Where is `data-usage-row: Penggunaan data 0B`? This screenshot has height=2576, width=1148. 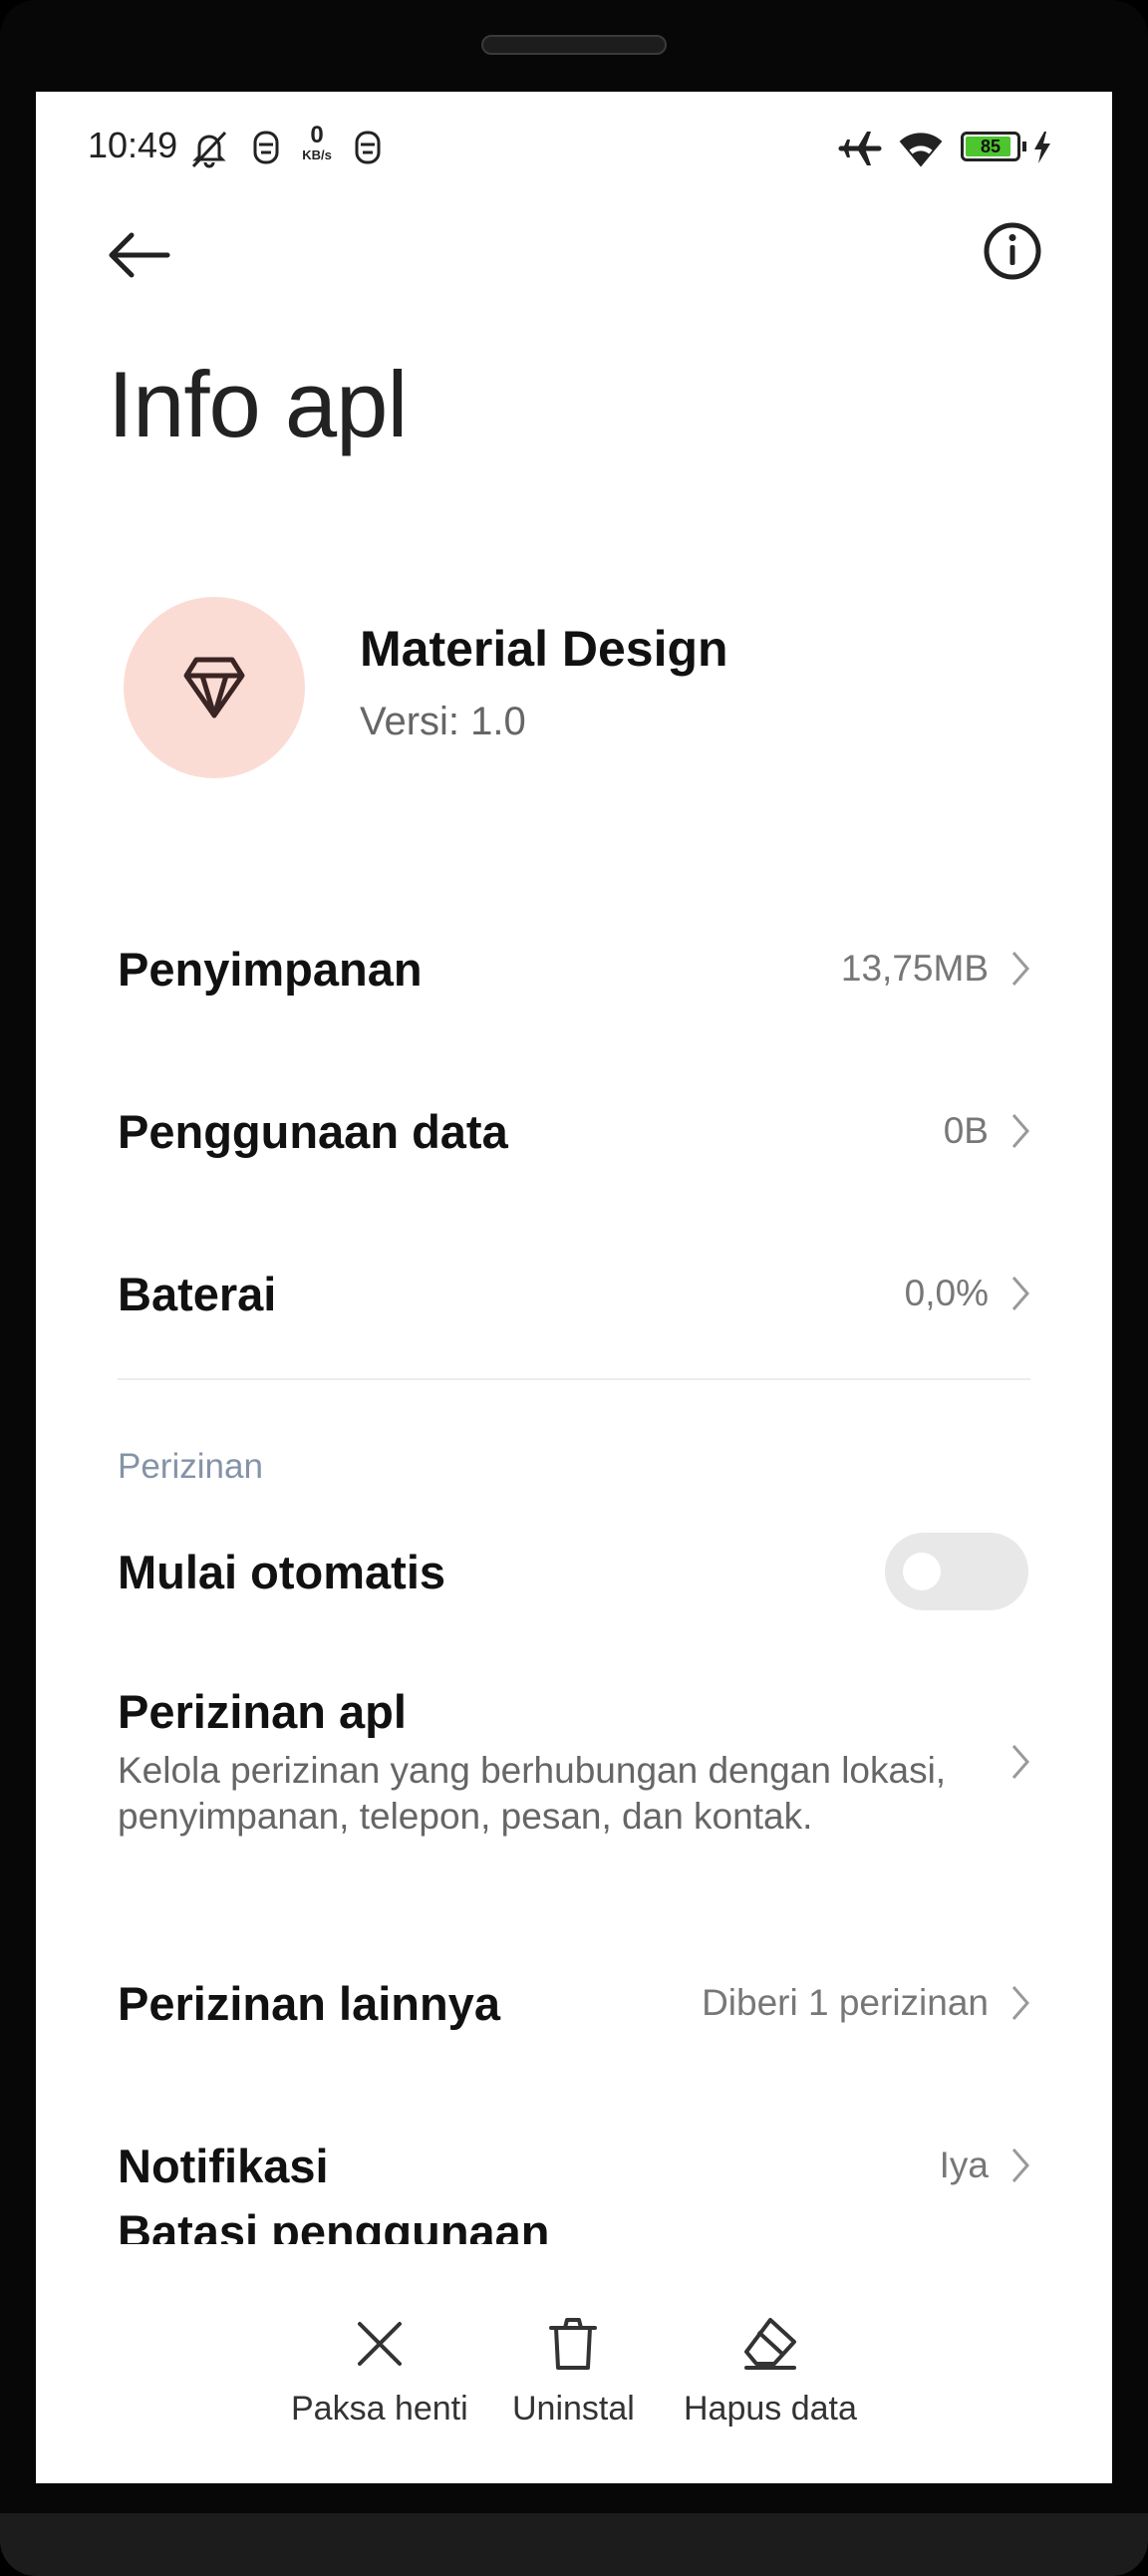 data-usage-row: Penggunaan data 0B is located at coordinates (574, 1131).